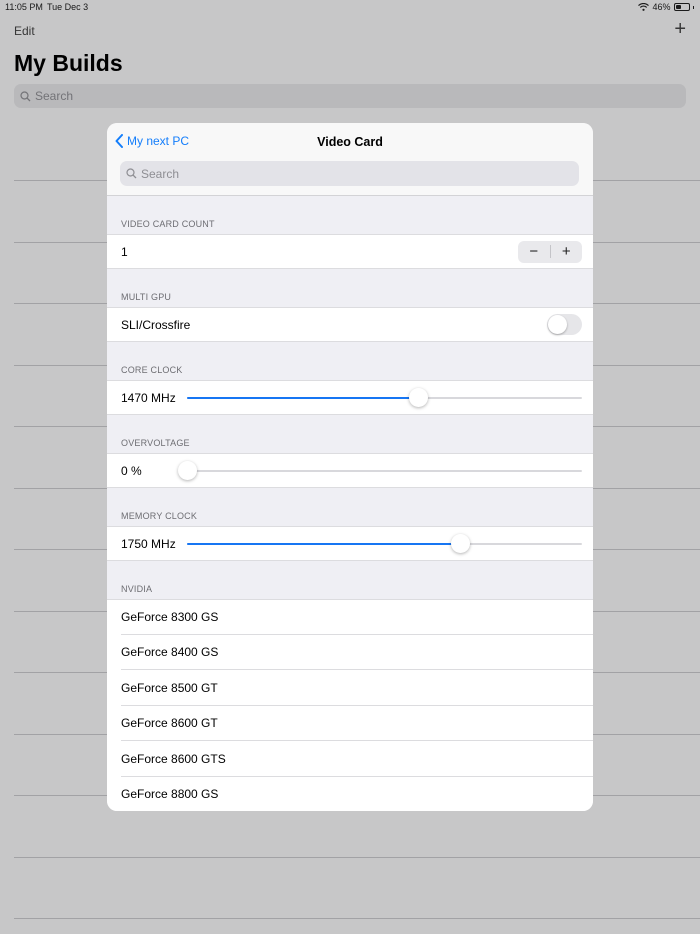 This screenshot has width=700, height=934. What do you see at coordinates (567, 252) in the screenshot?
I see `increment-button: +` at bounding box center [567, 252].